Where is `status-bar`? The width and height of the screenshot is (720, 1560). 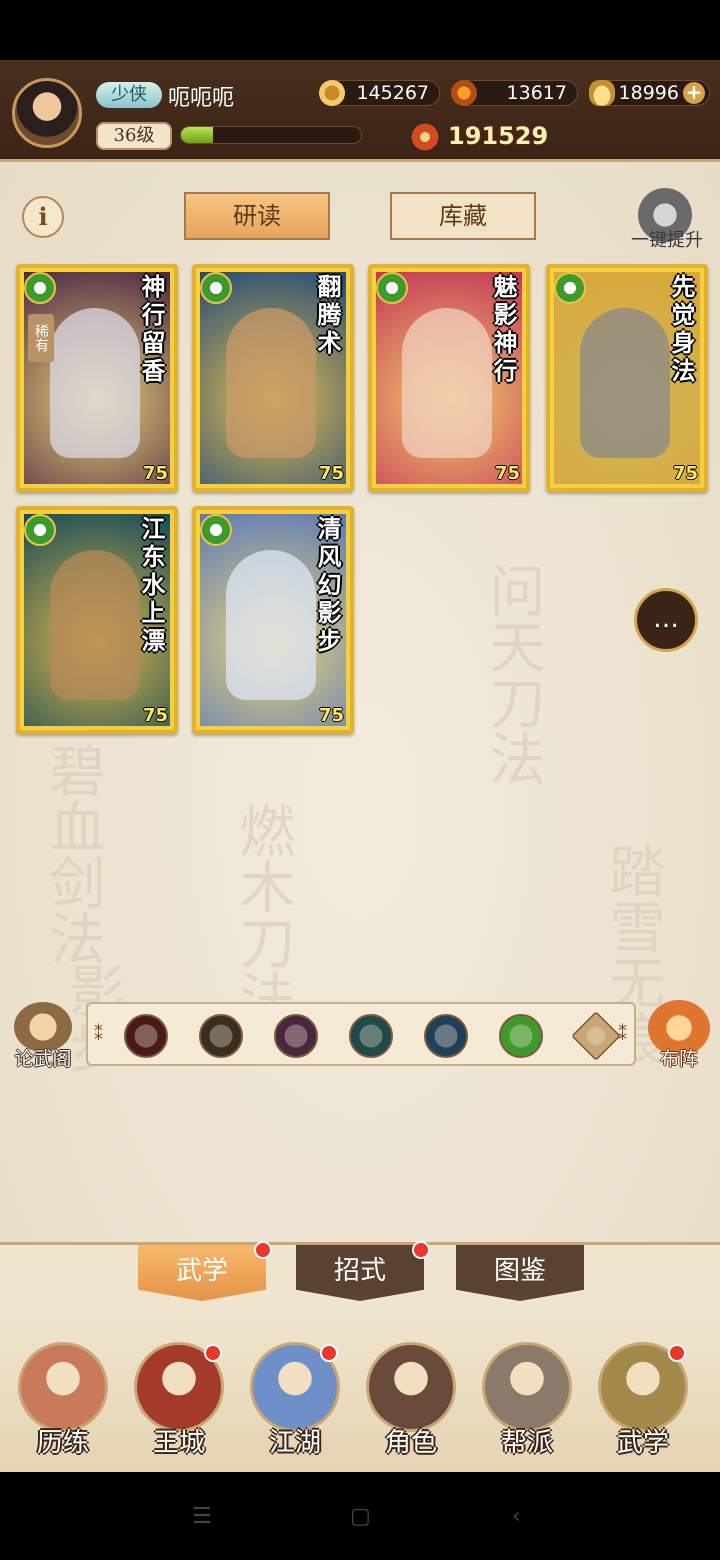
status-bar is located at coordinates (360, 30).